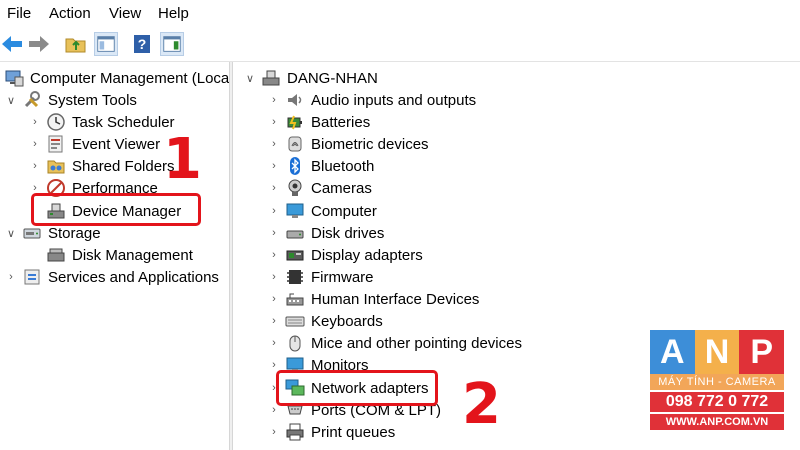 The height and width of the screenshot is (450, 800). I want to click on back-button, so click(12, 44).